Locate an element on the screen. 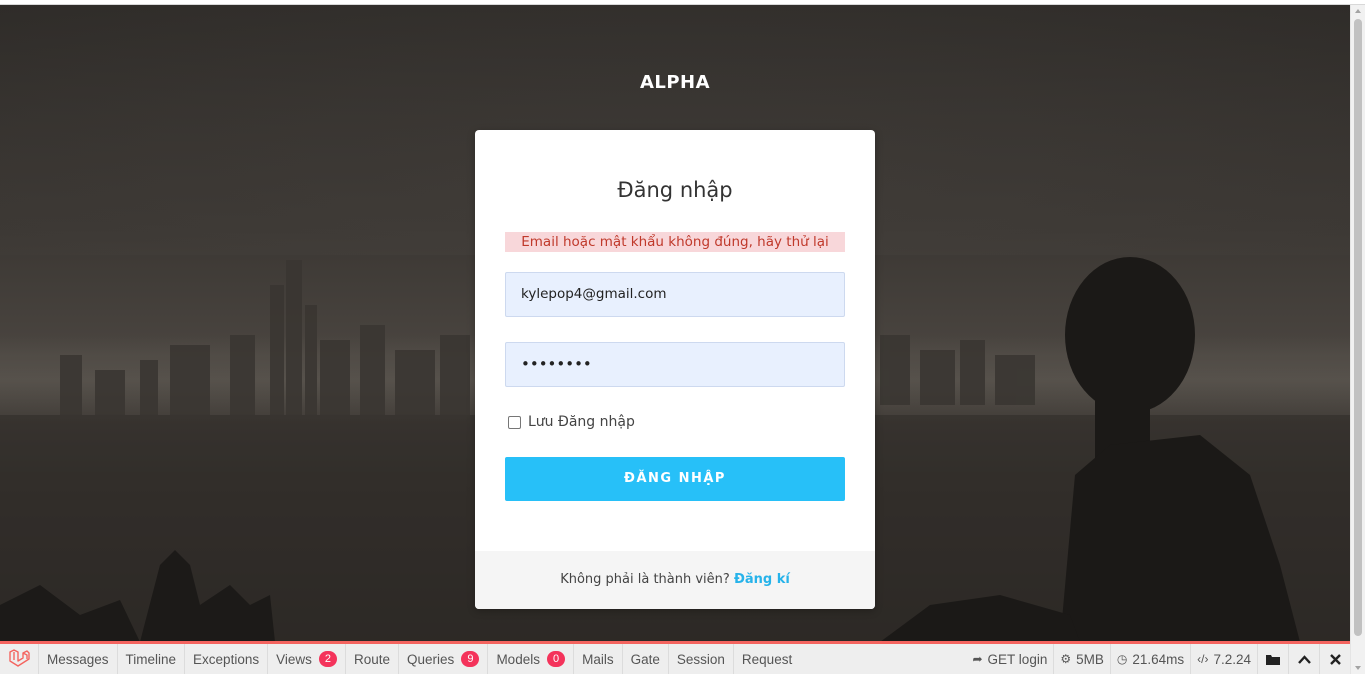  share-arrow-icon: ➦ is located at coordinates (977, 659).